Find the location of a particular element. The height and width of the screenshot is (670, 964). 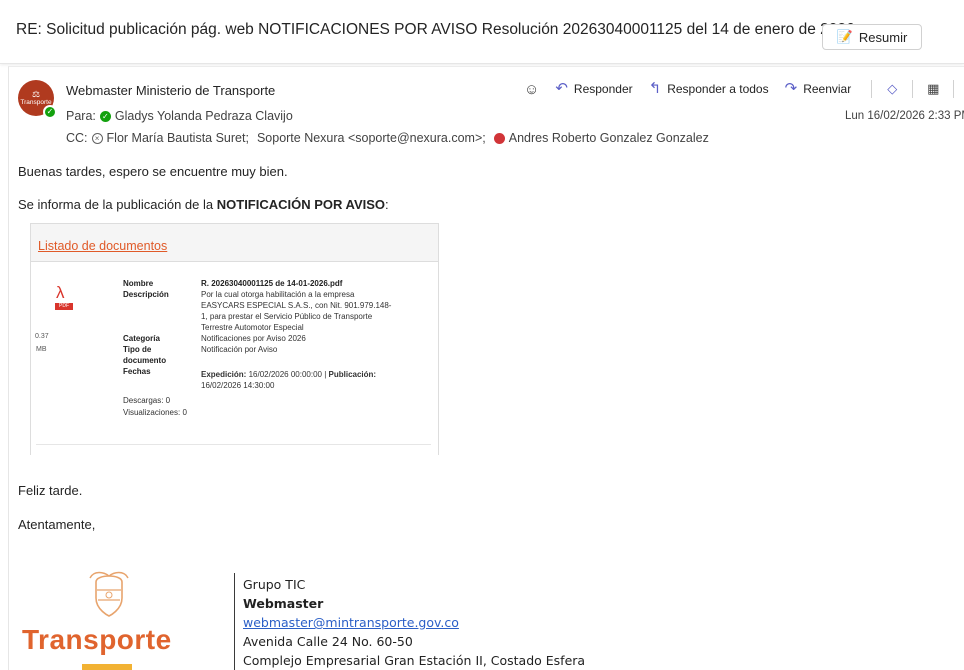

pdf-icon: λ PDF is located at coordinates (64, 297).